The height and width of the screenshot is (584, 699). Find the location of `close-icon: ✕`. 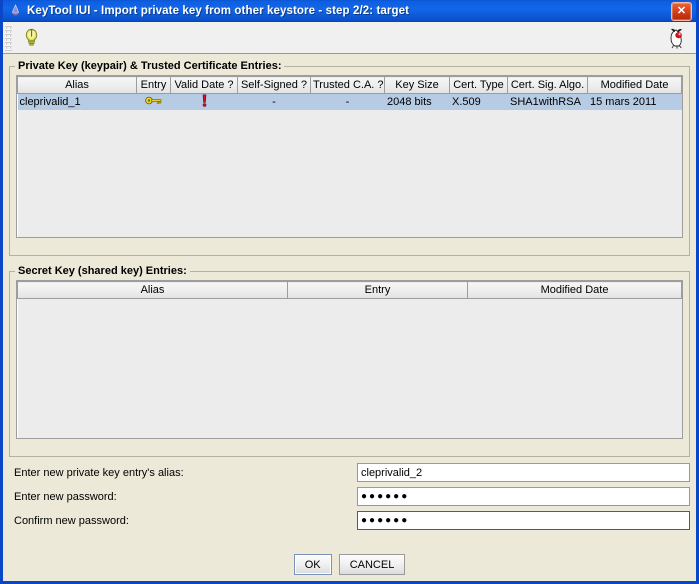

close-icon: ✕ is located at coordinates (681, 11).